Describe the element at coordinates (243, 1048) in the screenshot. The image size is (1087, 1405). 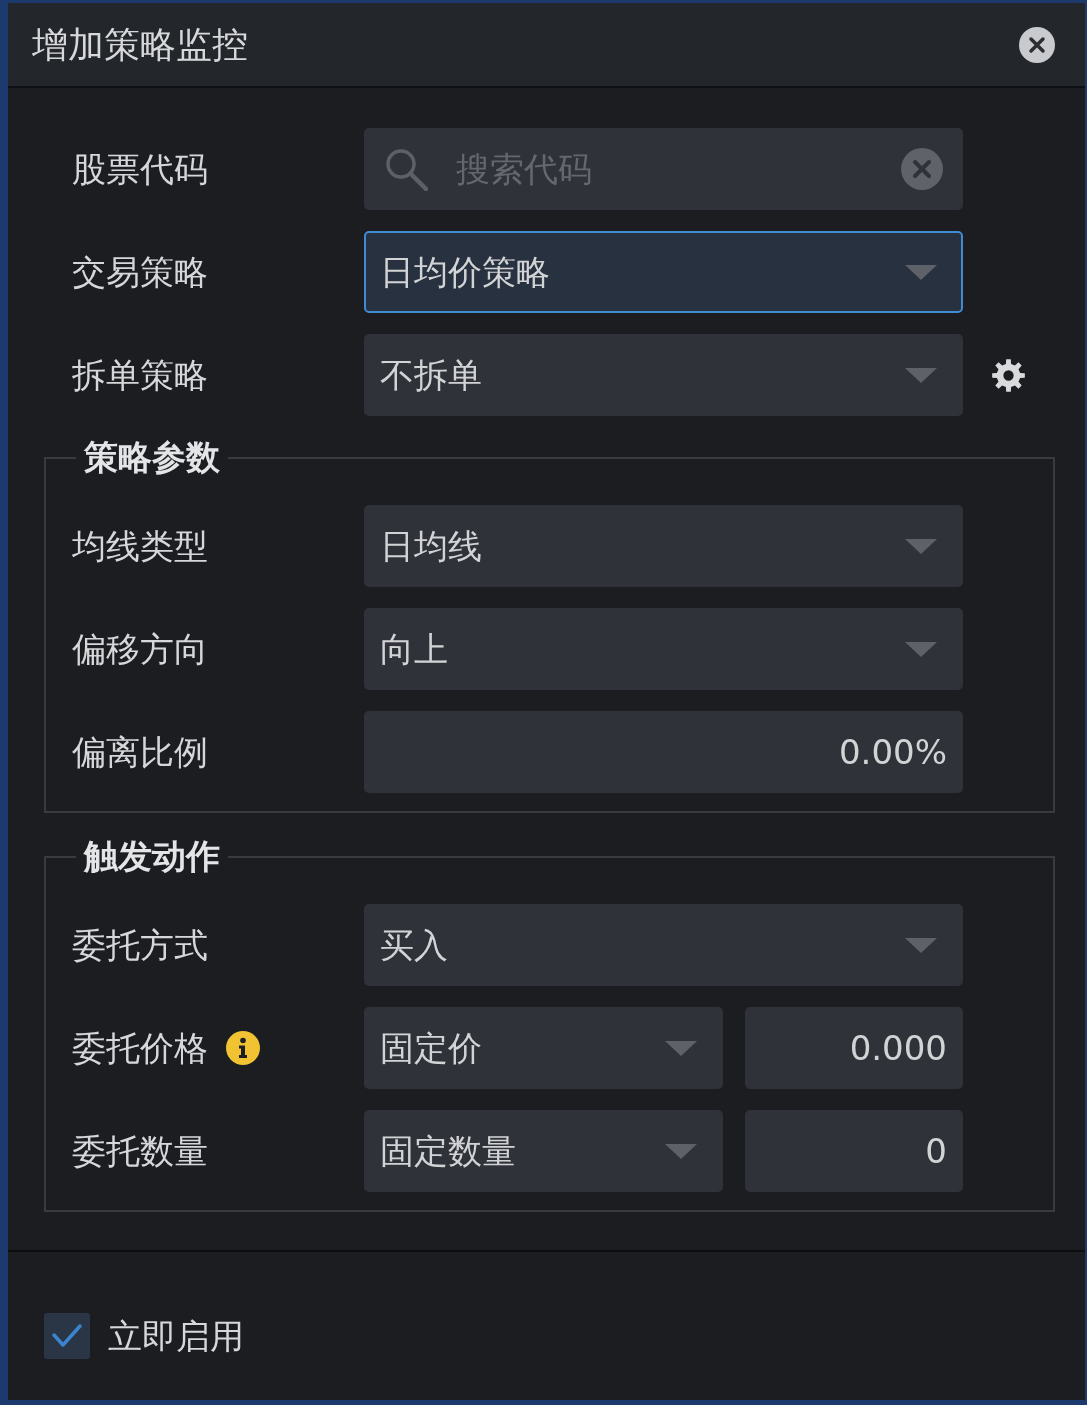
I see `info-icon` at that location.